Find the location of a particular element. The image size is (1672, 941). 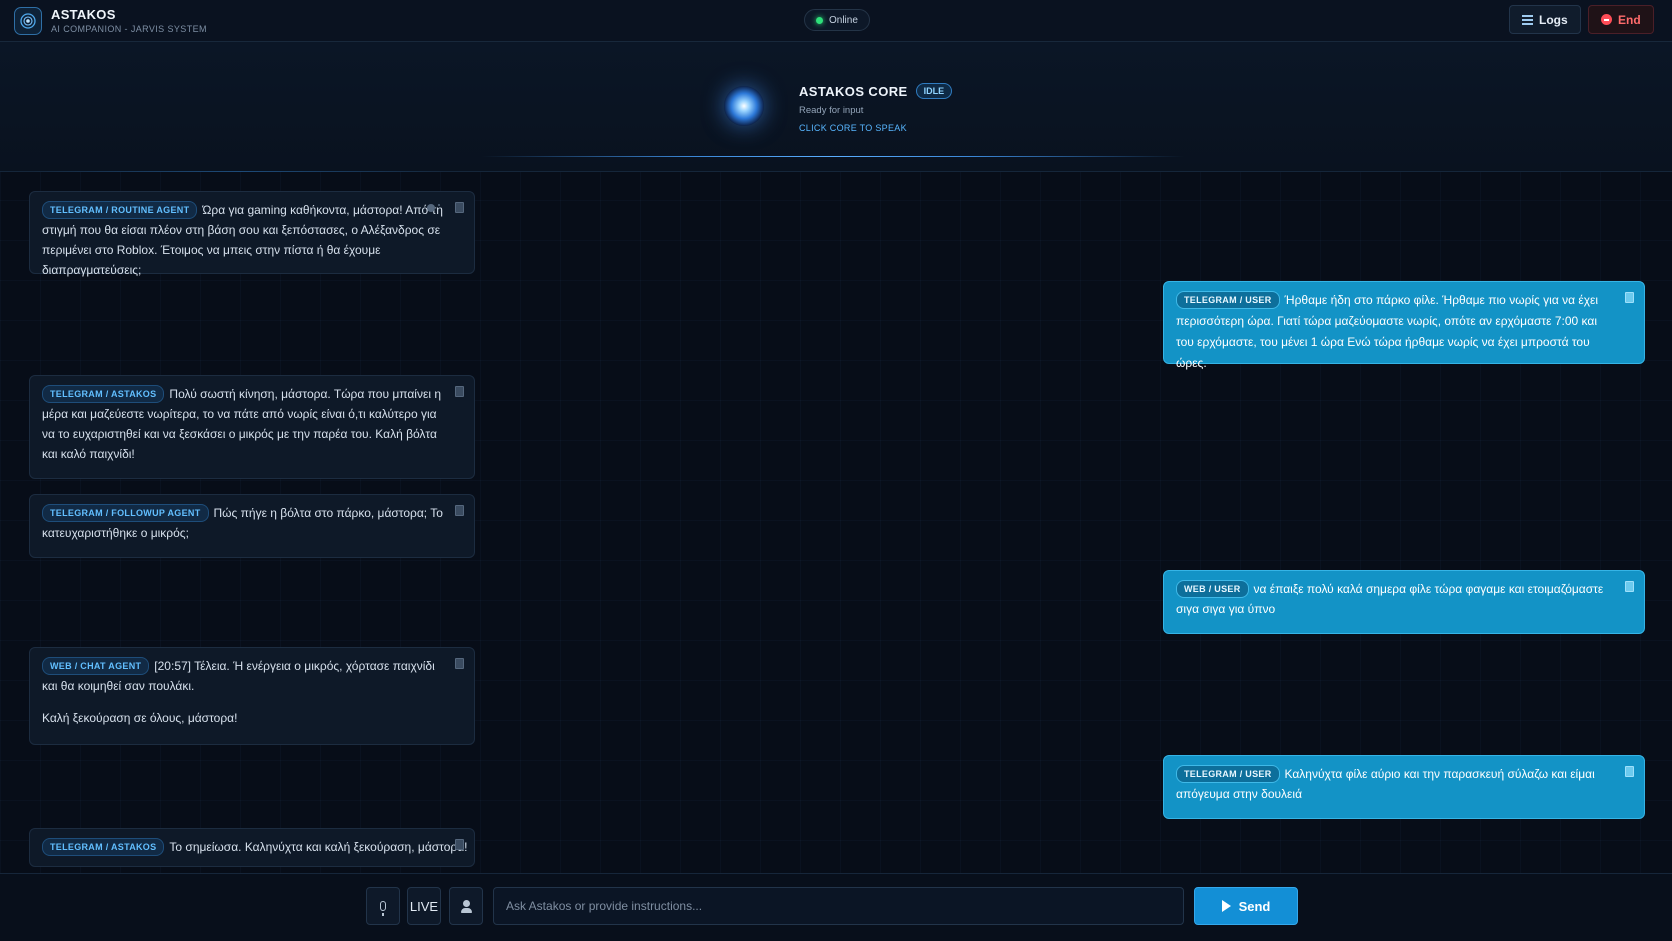

composer-bar: LIVE Send is located at coordinates (836, 907).